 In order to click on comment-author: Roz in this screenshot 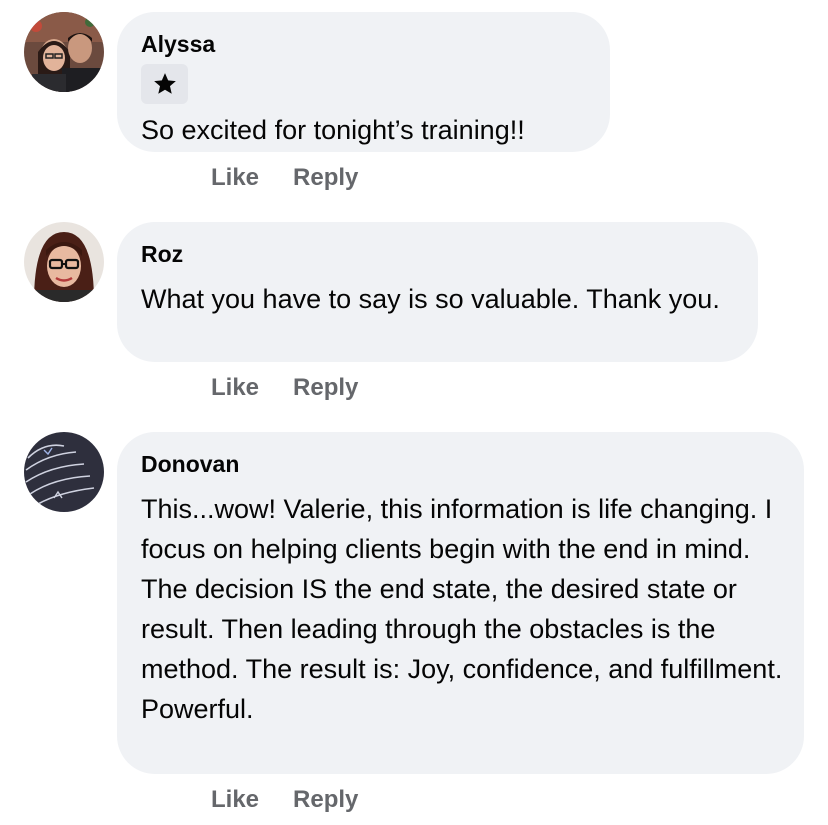, I will do `click(437, 254)`.